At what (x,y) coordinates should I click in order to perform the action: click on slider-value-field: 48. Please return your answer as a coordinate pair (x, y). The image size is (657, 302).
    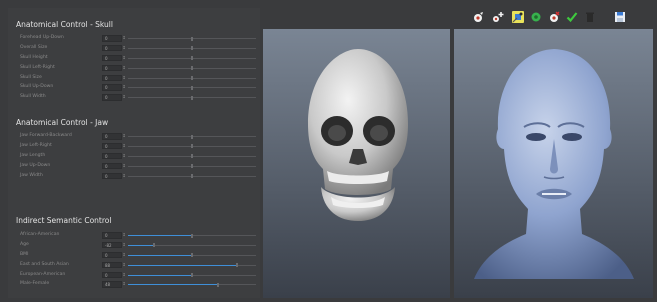
    Looking at the image, I should click on (112, 284).